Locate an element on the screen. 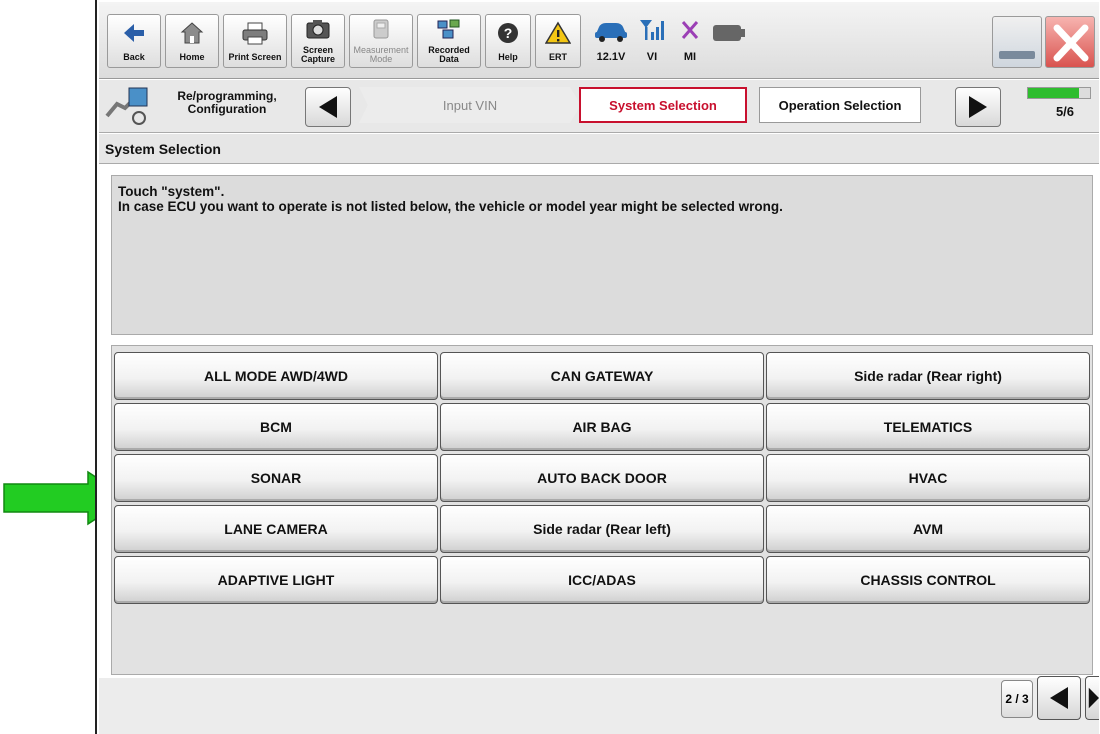  close-icon is located at coordinates (1071, 43).